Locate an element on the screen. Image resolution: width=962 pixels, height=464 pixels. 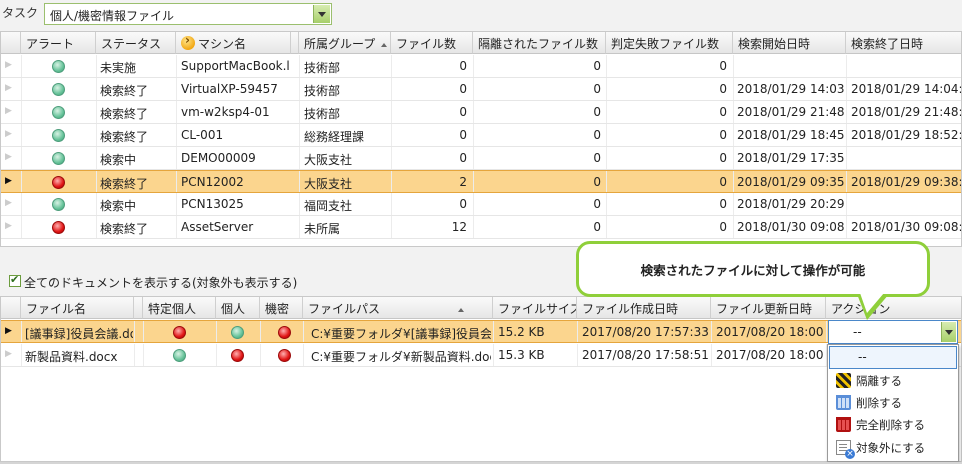
cell-created: 2017/08/20 17:57:33 is located at coordinates (645, 332).